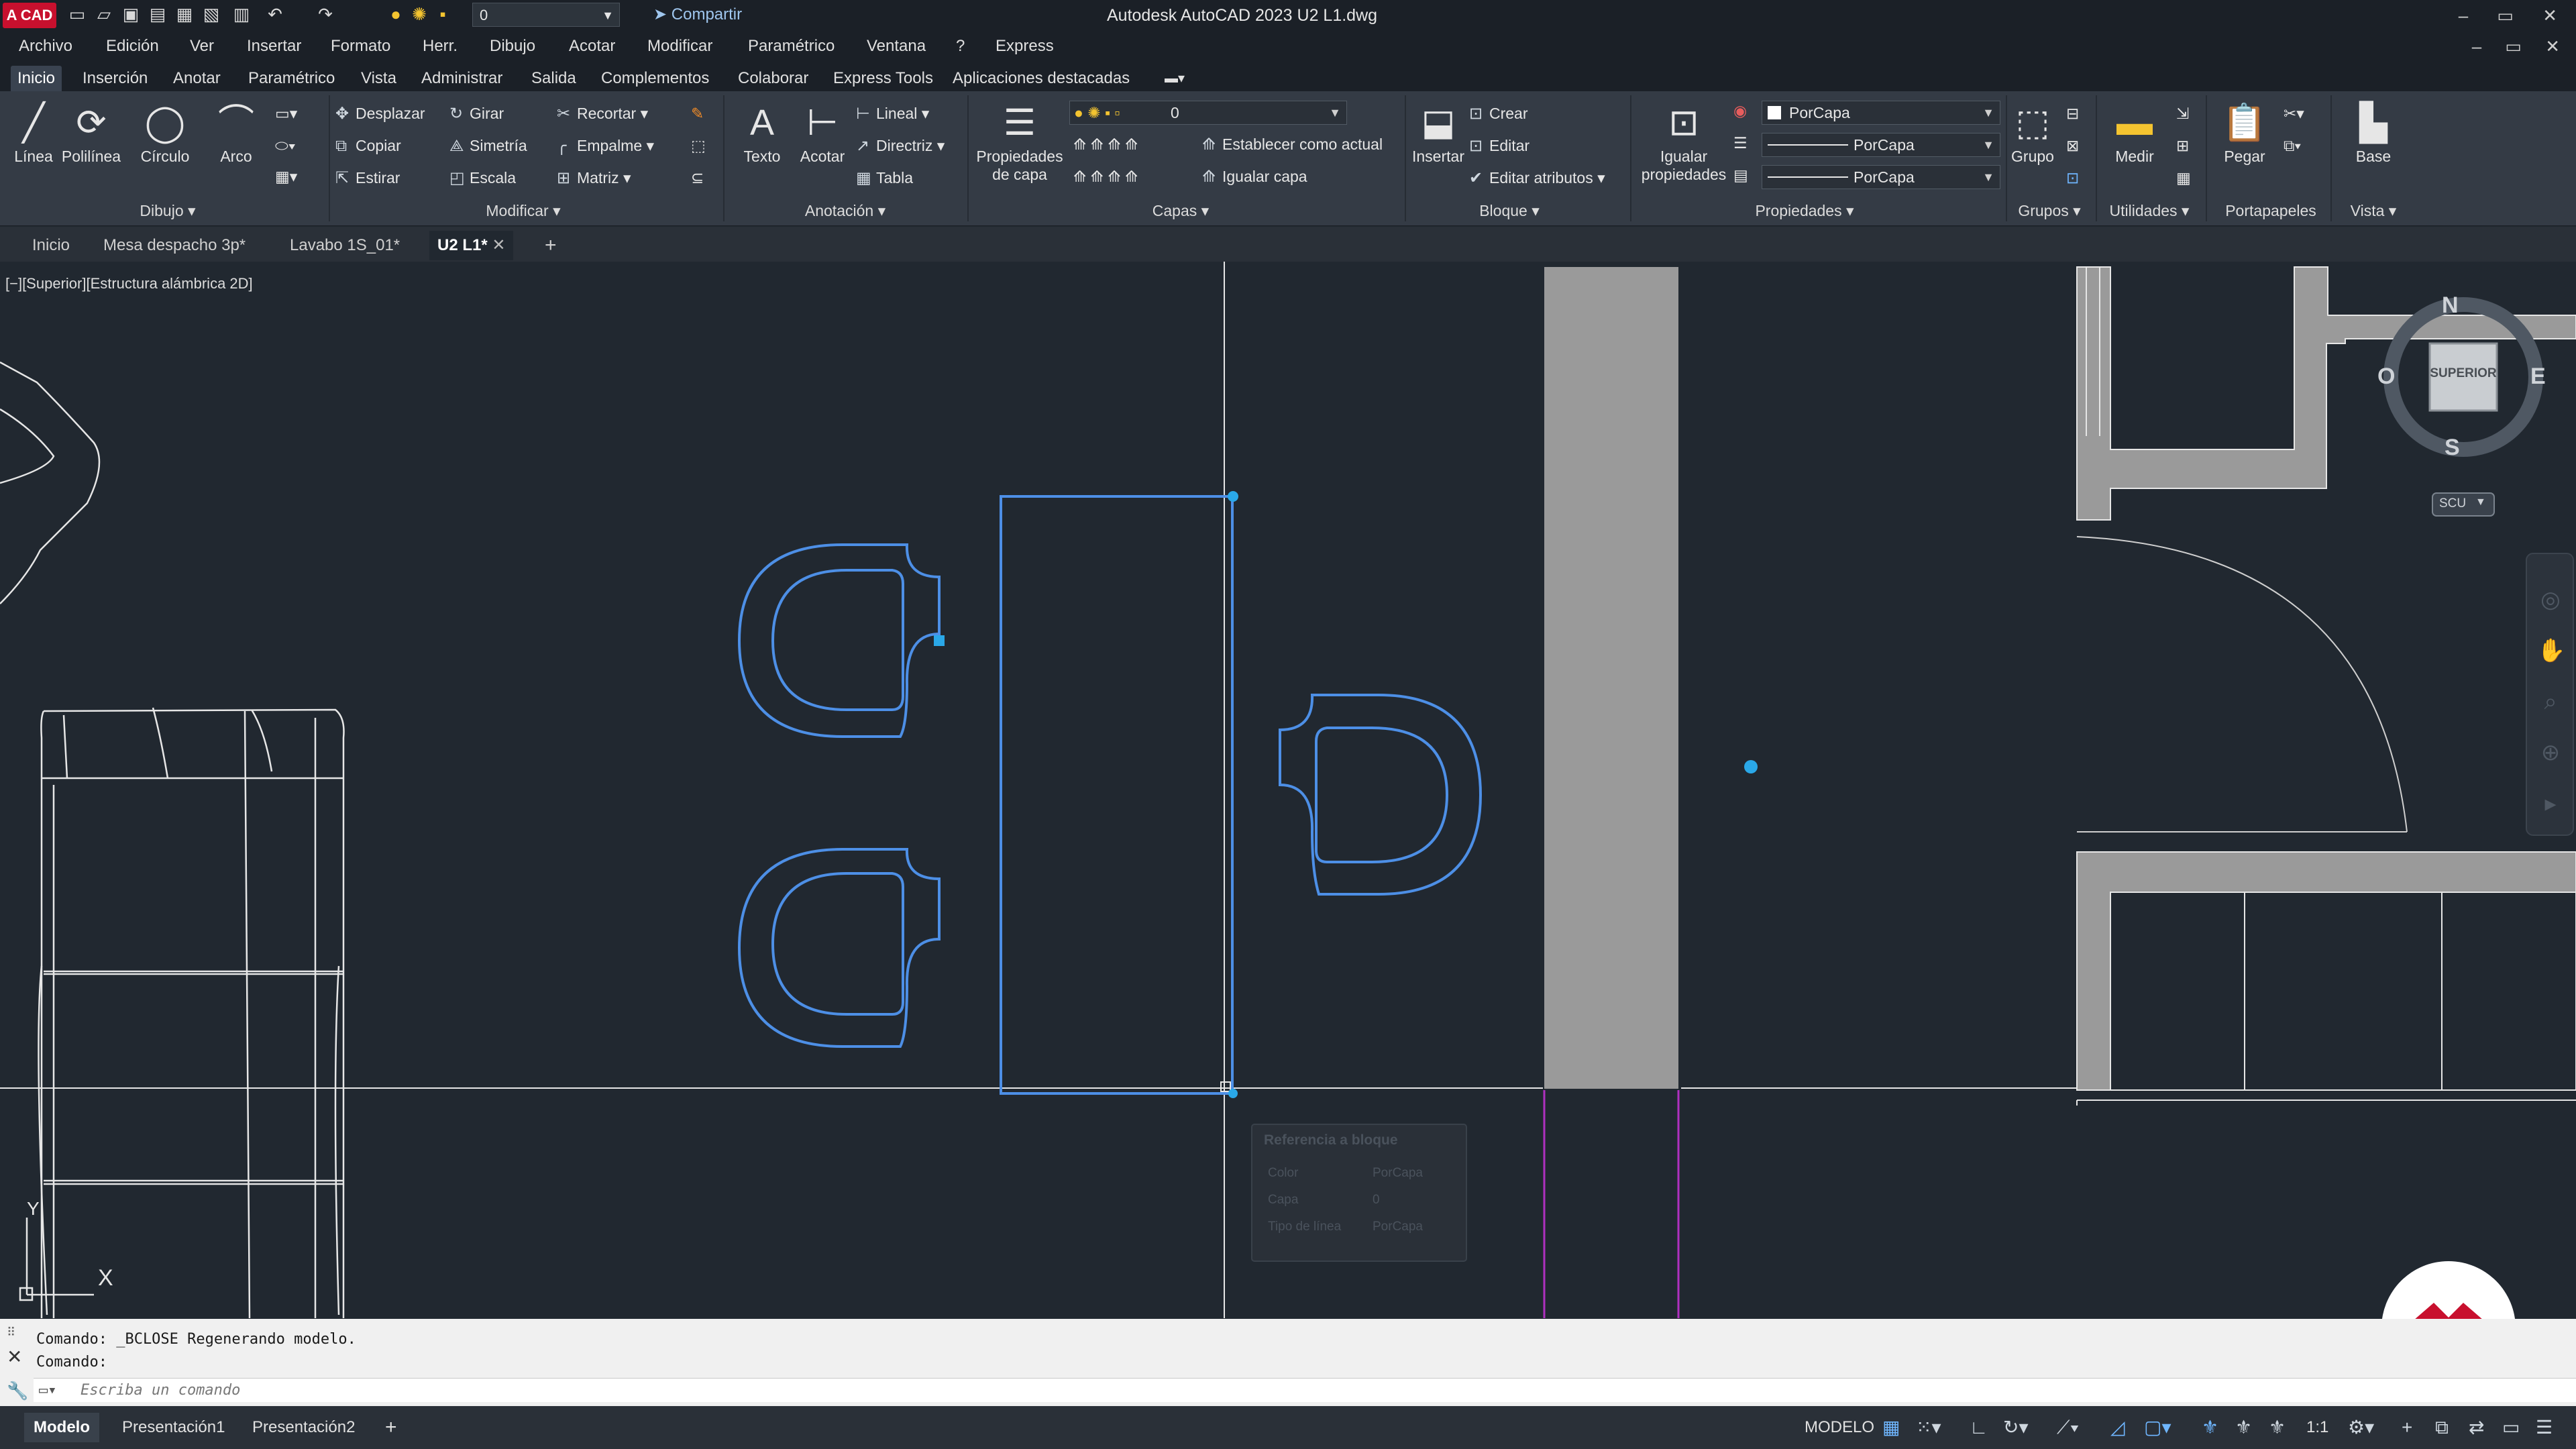 The image size is (2576, 1449). What do you see at coordinates (1208, 113) in the screenshot?
I see `layer-combo: ● ✺ ▪ ▫ 0 ▼` at bounding box center [1208, 113].